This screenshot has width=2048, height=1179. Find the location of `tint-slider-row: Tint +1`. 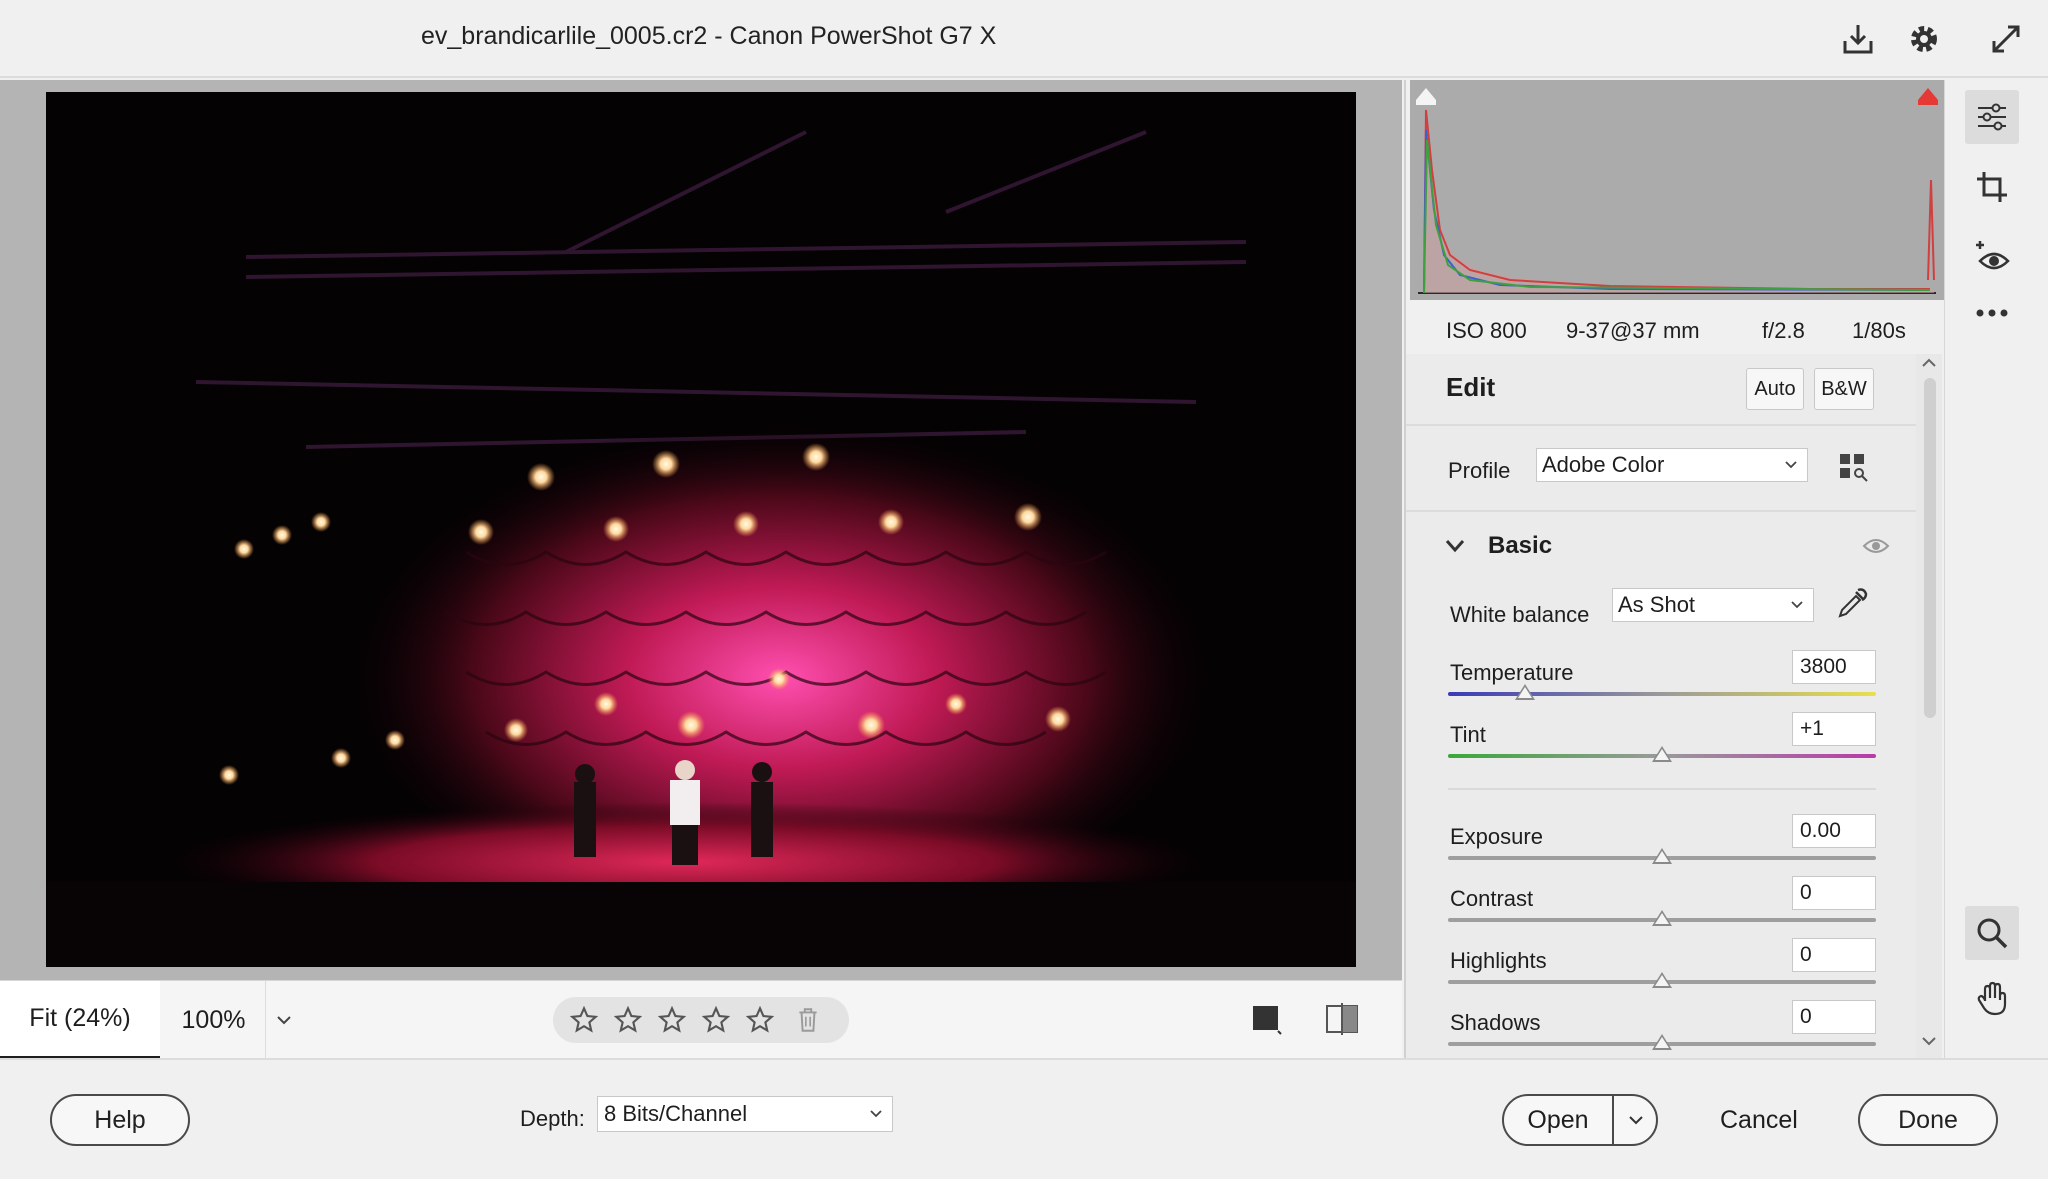

tint-slider-row: Tint +1 is located at coordinates (1661, 748).